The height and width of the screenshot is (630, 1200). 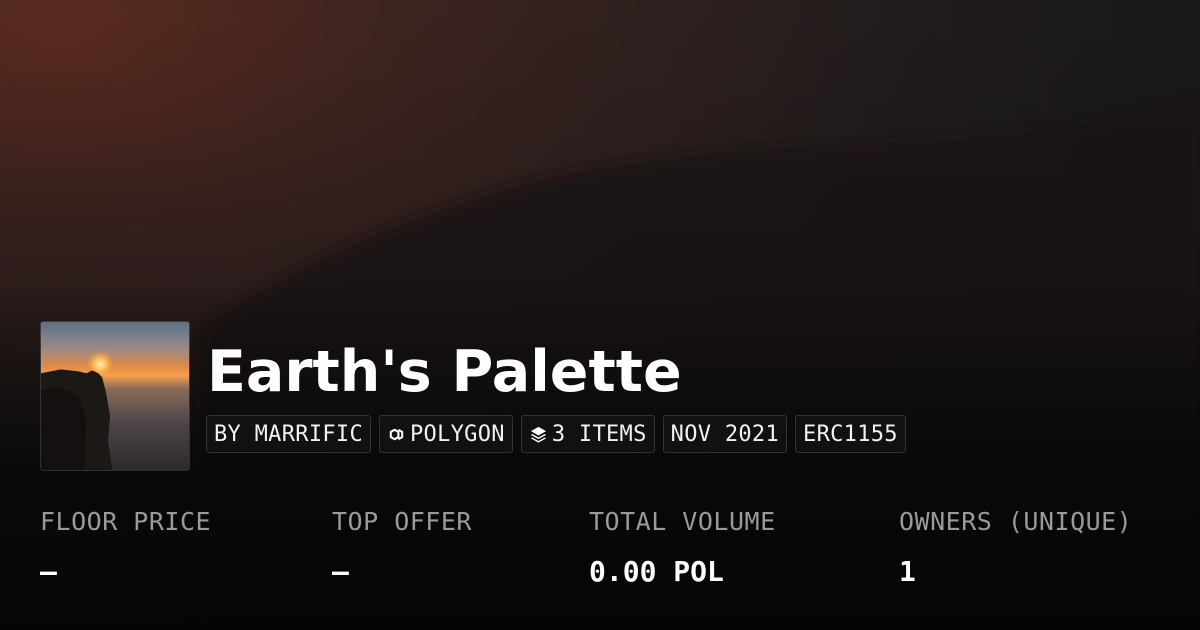 What do you see at coordinates (126, 521) in the screenshot?
I see `floor-price-label: FLOOR PRICE` at bounding box center [126, 521].